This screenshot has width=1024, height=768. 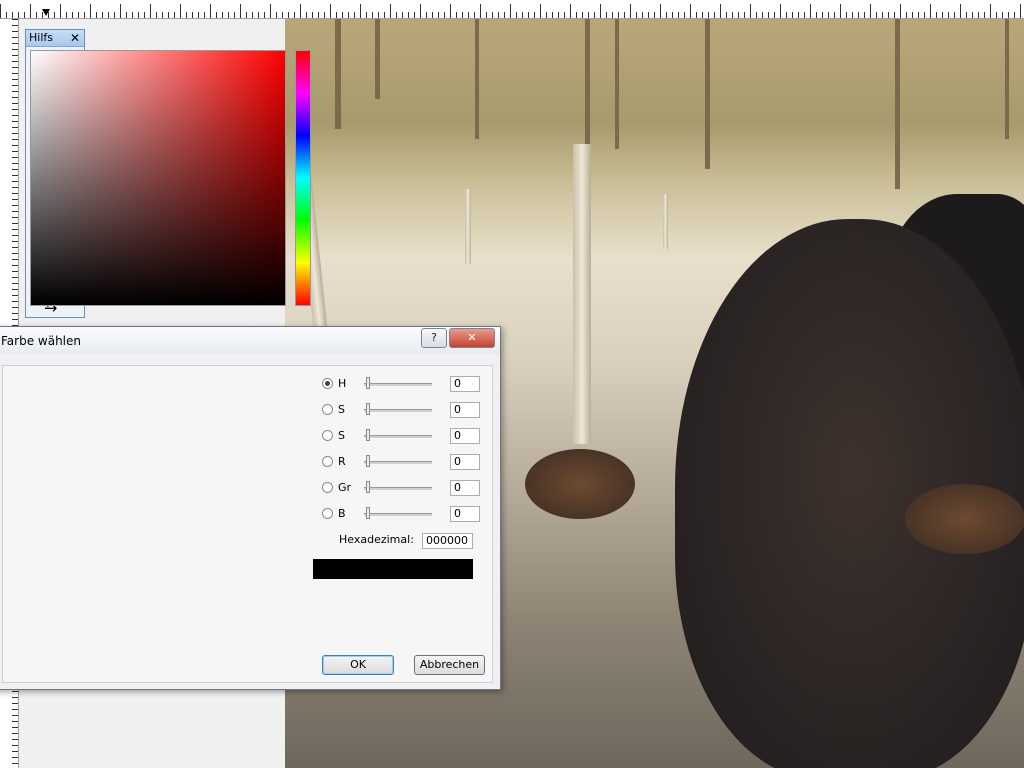 What do you see at coordinates (393, 569) in the screenshot?
I see `color-preview` at bounding box center [393, 569].